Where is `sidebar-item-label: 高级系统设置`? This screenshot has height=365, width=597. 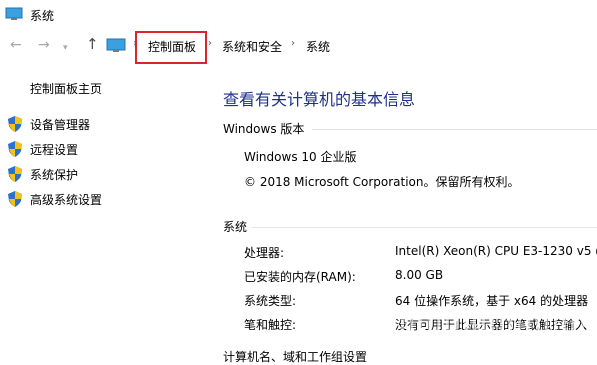 sidebar-item-label: 高级系统设置 is located at coordinates (66, 200).